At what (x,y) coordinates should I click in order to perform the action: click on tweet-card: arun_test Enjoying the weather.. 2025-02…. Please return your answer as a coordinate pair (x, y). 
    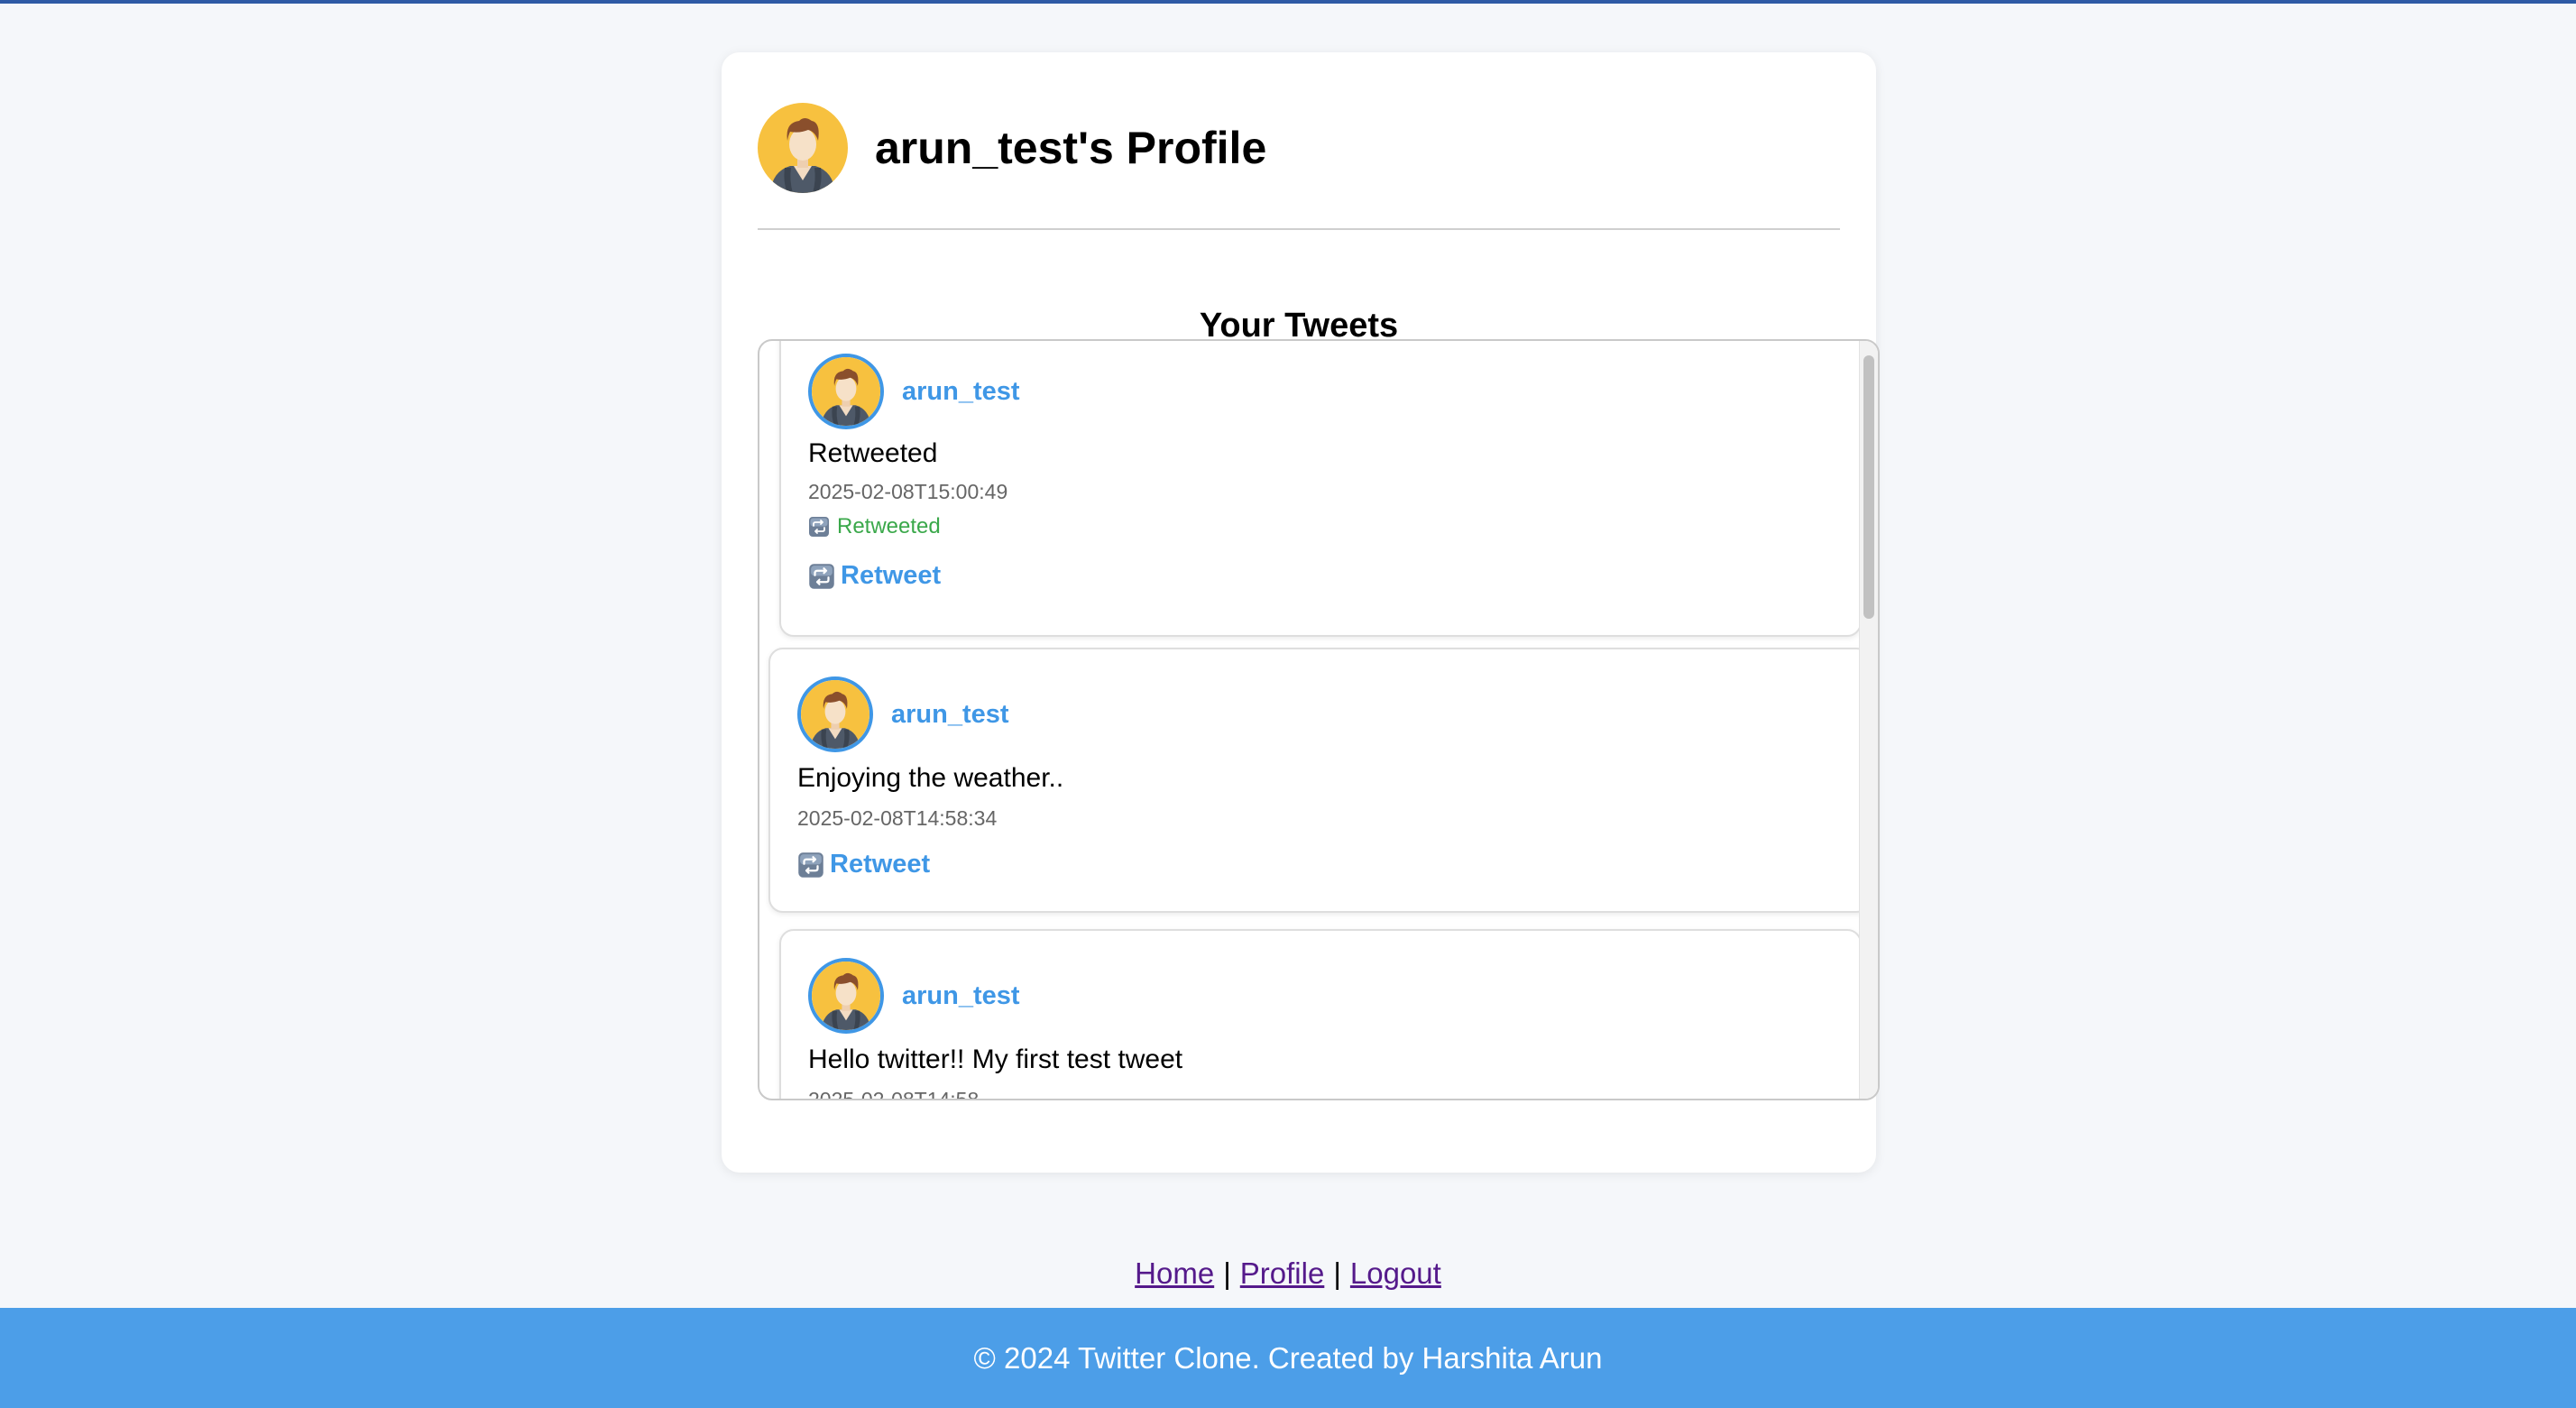
    Looking at the image, I should click on (1319, 780).